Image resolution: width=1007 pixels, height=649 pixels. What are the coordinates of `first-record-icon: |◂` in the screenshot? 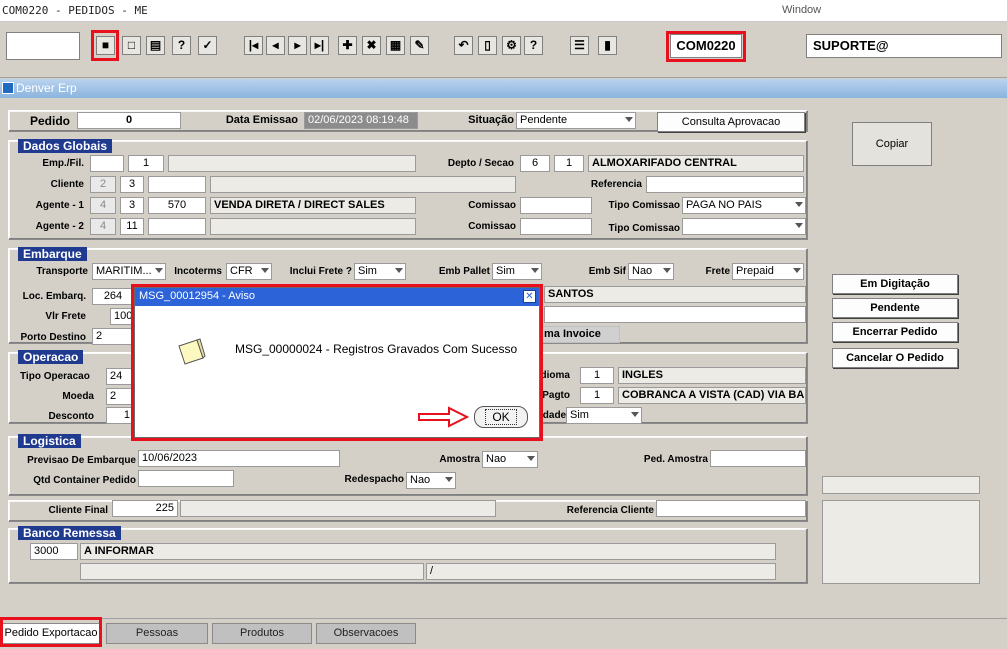 It's located at (253, 45).